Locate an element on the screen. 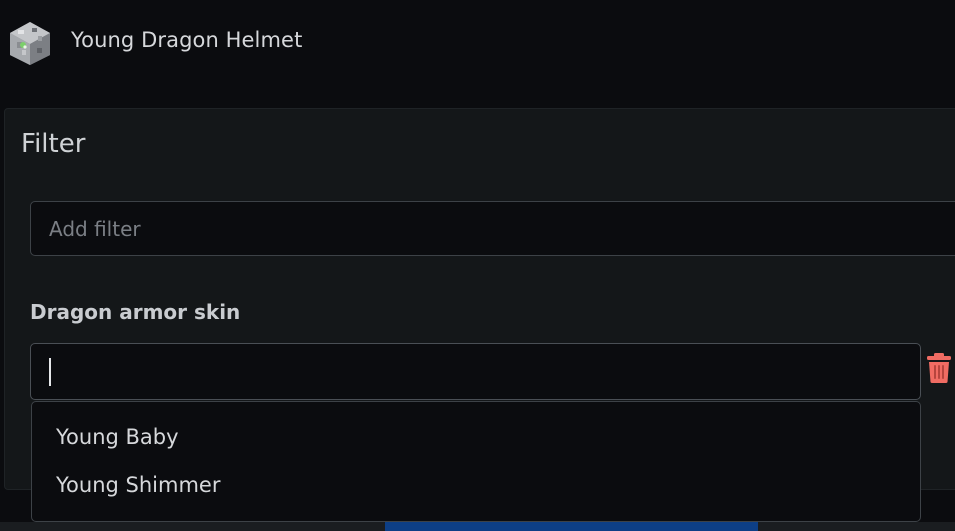 The image size is (955, 531). trash-icon is located at coordinates (939, 368).